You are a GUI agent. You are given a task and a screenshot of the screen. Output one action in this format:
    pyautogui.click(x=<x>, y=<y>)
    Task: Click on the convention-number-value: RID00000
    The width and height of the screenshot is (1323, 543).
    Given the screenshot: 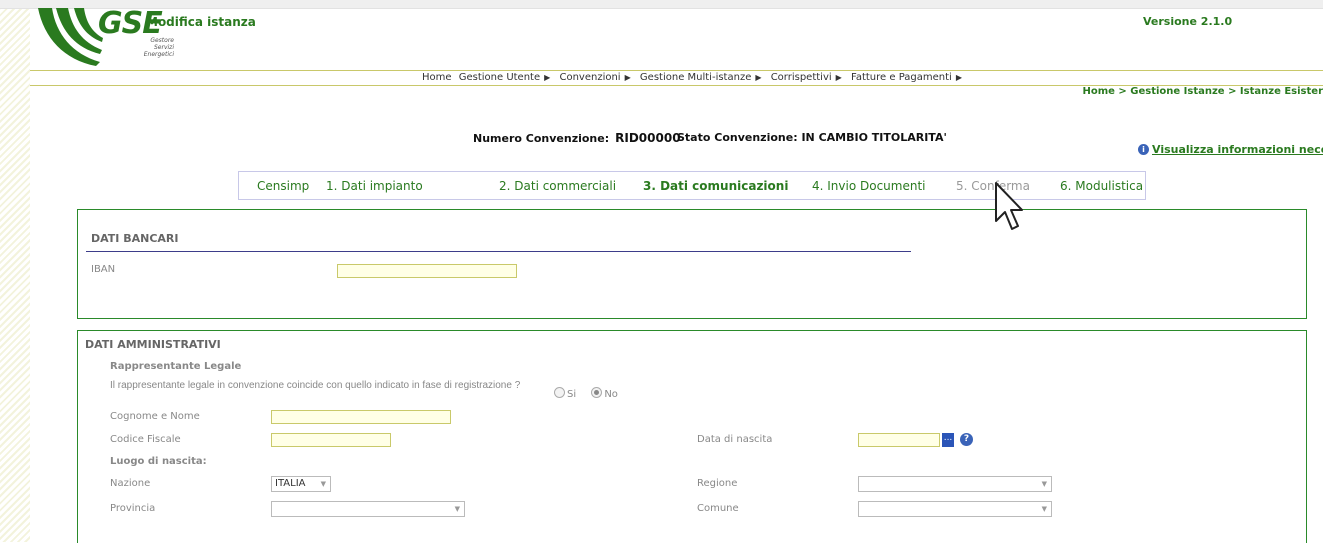 What is the action you would take?
    pyautogui.click(x=648, y=138)
    